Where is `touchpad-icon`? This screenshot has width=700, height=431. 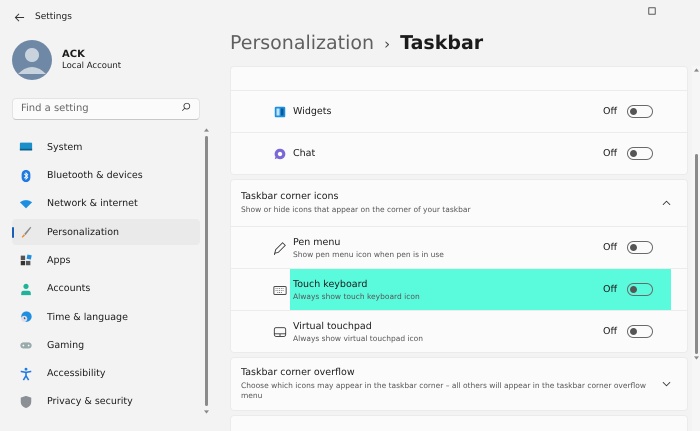 touchpad-icon is located at coordinates (280, 331).